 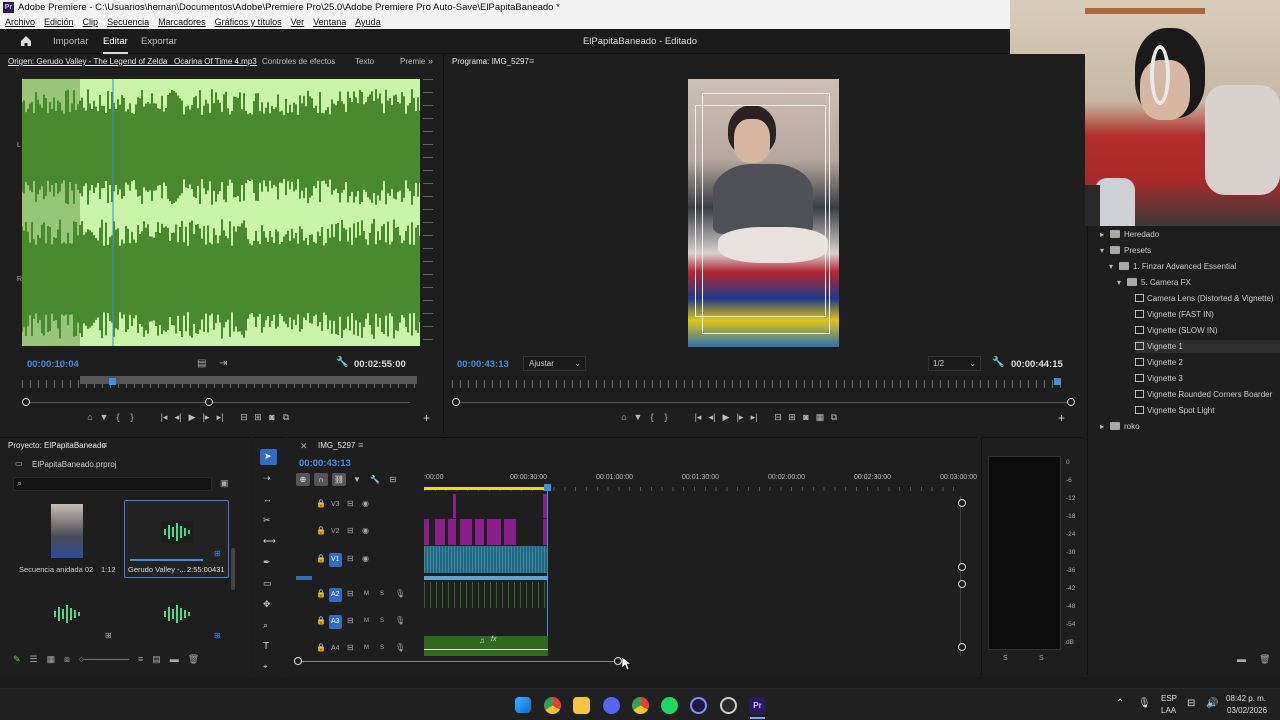 I want to click on snap-icon: ∩, so click(x=321, y=479).